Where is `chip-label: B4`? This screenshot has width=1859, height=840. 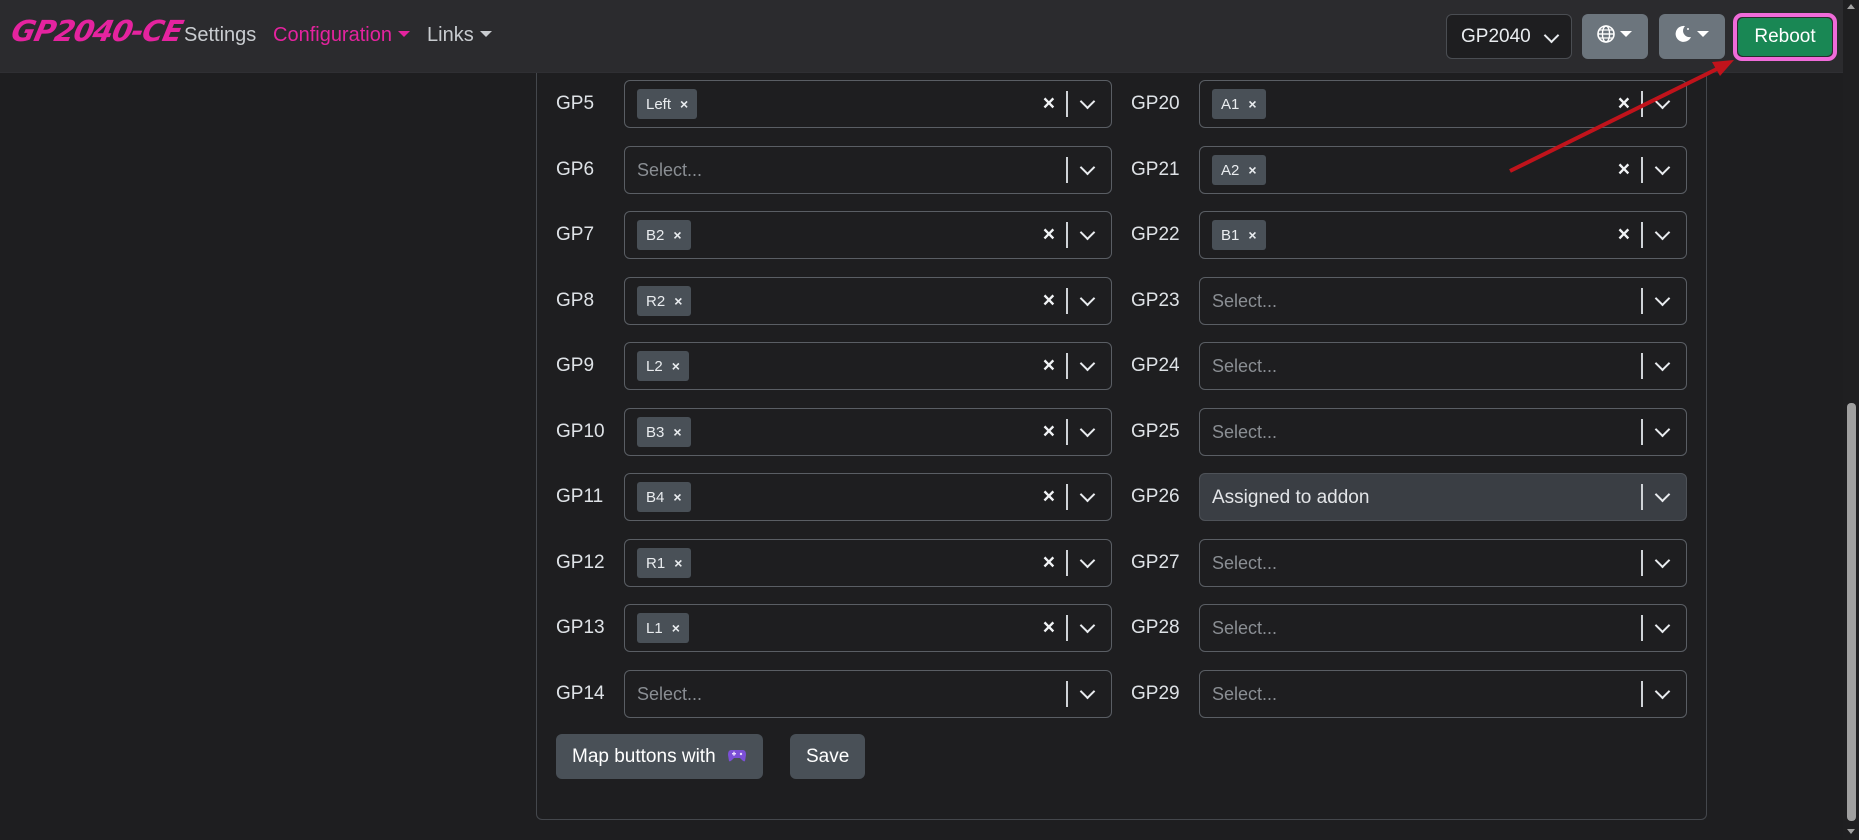
chip-label: B4 is located at coordinates (655, 497).